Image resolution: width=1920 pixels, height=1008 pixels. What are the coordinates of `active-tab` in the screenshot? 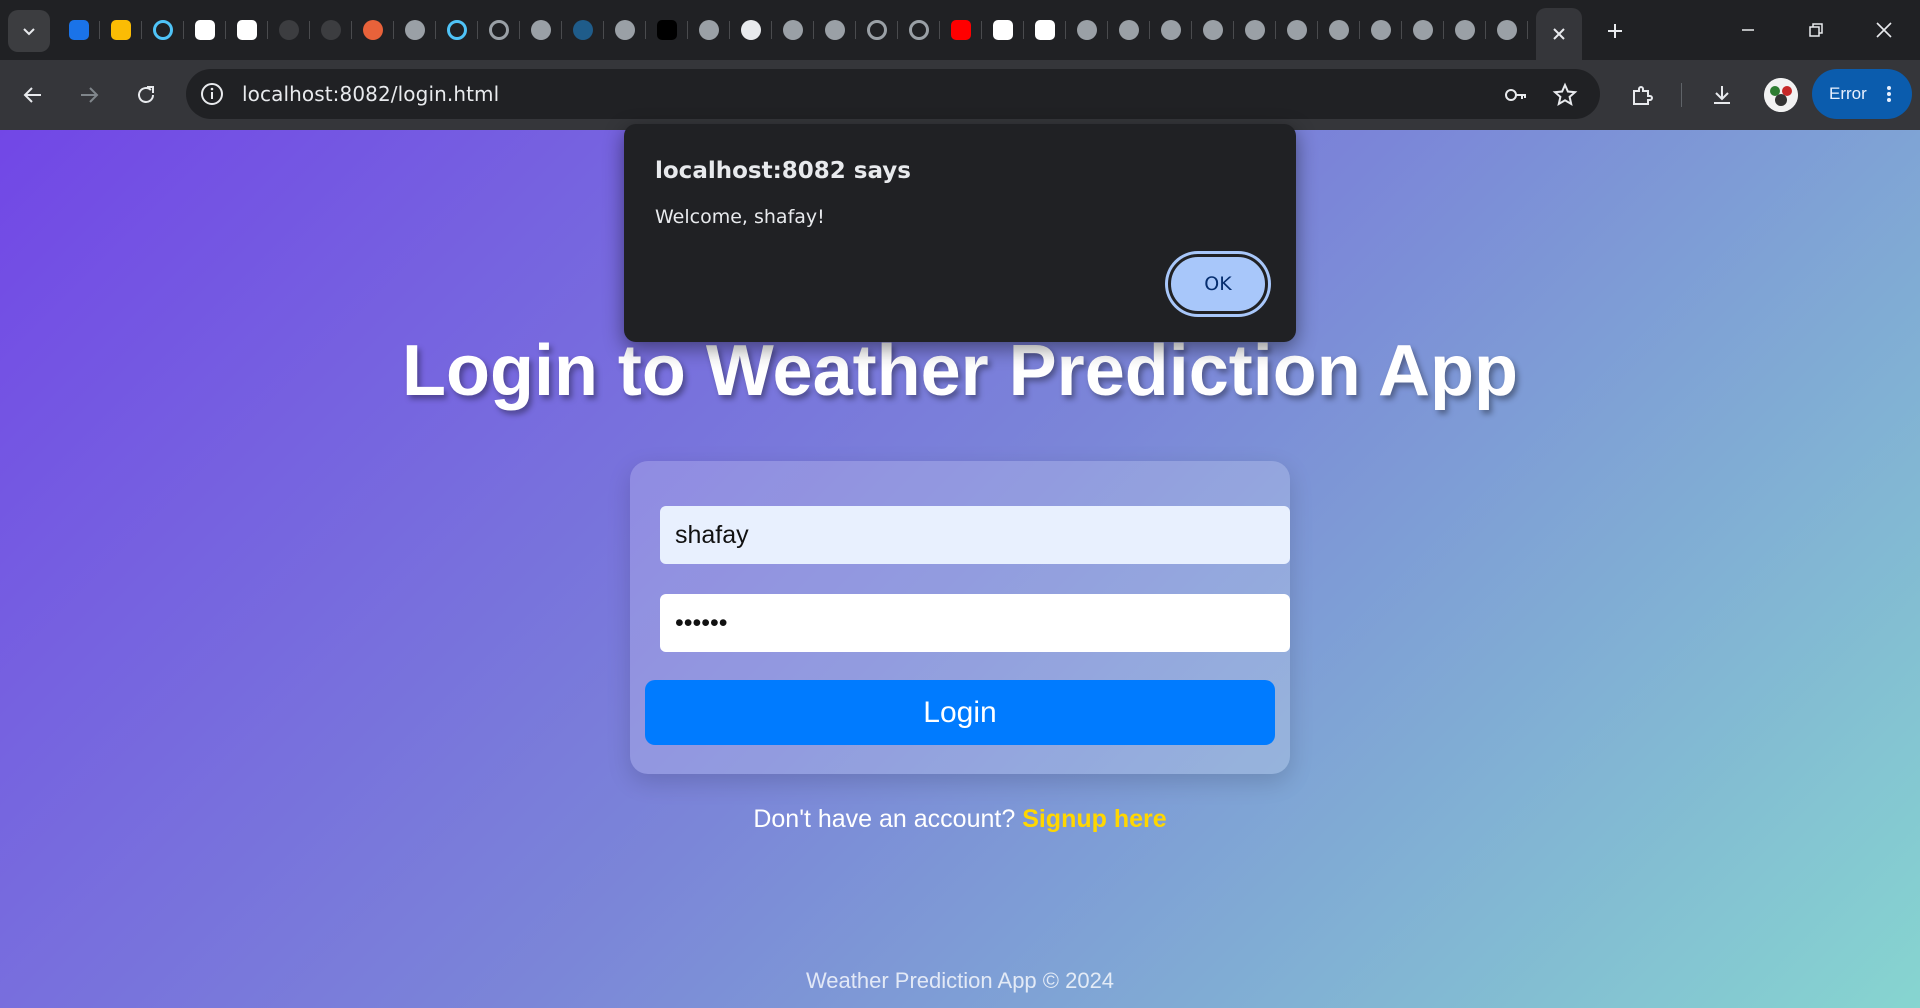 It's located at (1559, 34).